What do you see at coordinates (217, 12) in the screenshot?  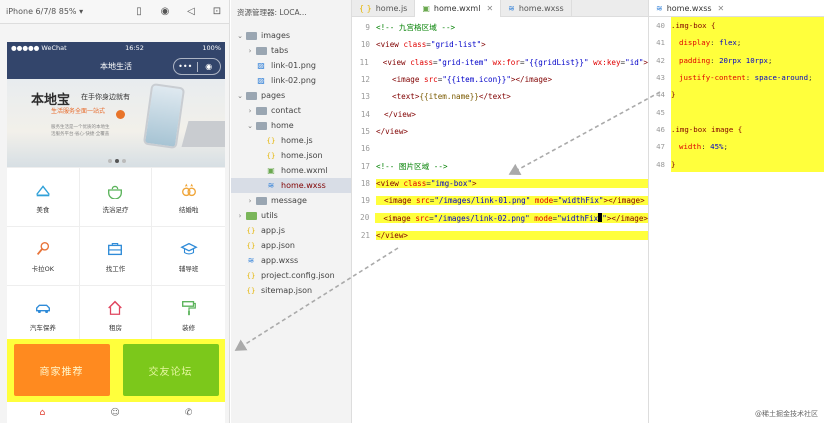 I see `rotate-icon: ⊡` at bounding box center [217, 12].